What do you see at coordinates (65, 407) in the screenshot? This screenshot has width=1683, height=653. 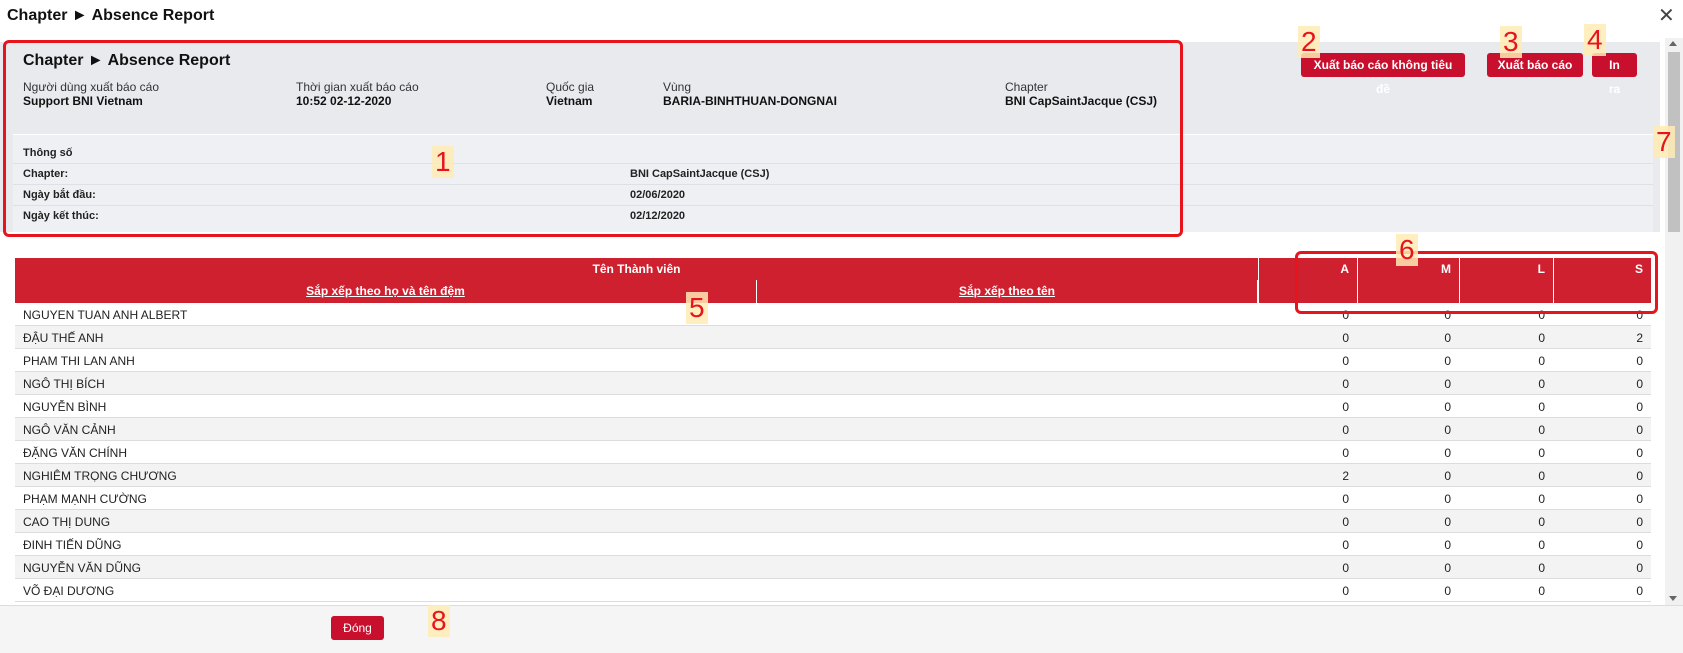 I see `member-name: NGUYỄN BÌNH` at bounding box center [65, 407].